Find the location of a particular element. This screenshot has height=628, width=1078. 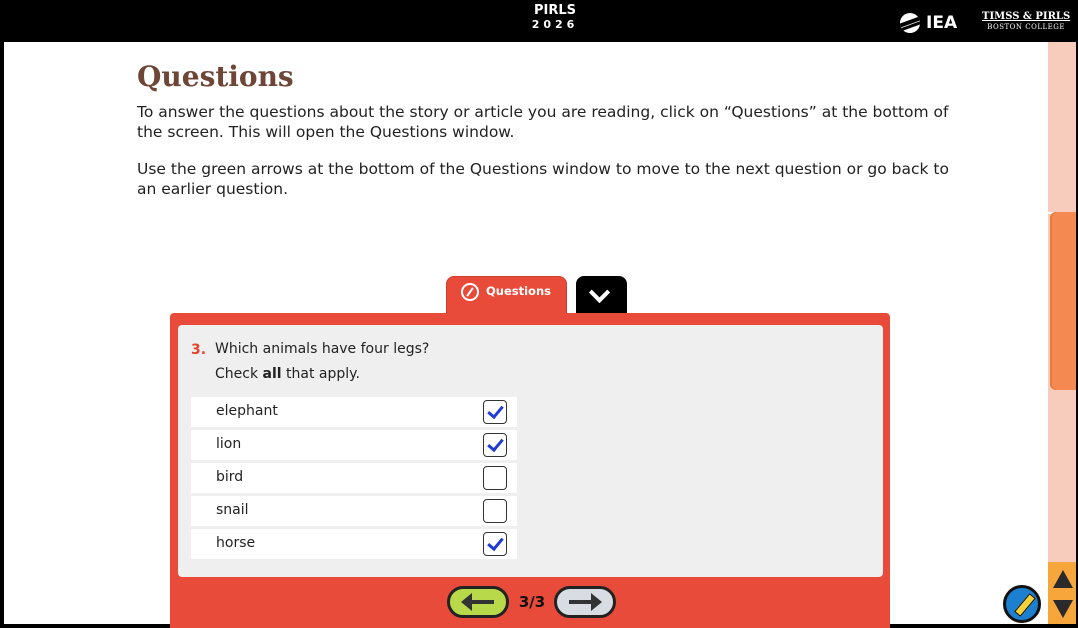

tab-questions: Questions is located at coordinates (506, 295).